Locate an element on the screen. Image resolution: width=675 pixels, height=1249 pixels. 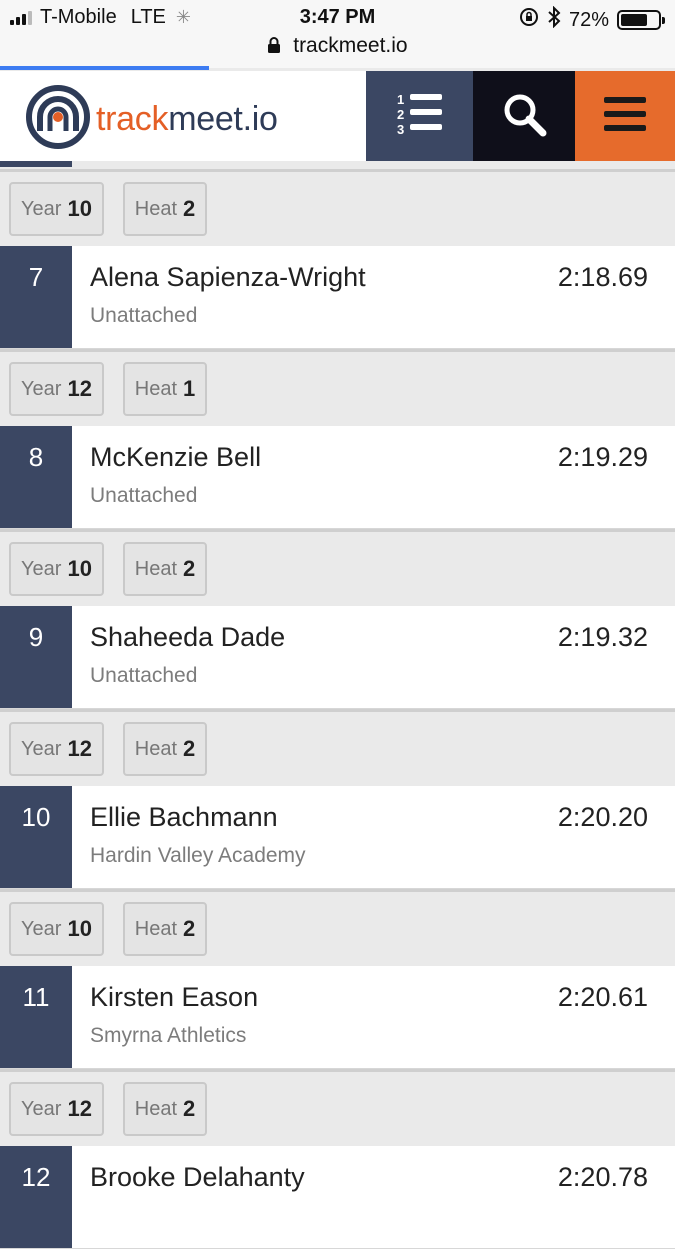
result-time: 2:20.20 is located at coordinates (602, 817).